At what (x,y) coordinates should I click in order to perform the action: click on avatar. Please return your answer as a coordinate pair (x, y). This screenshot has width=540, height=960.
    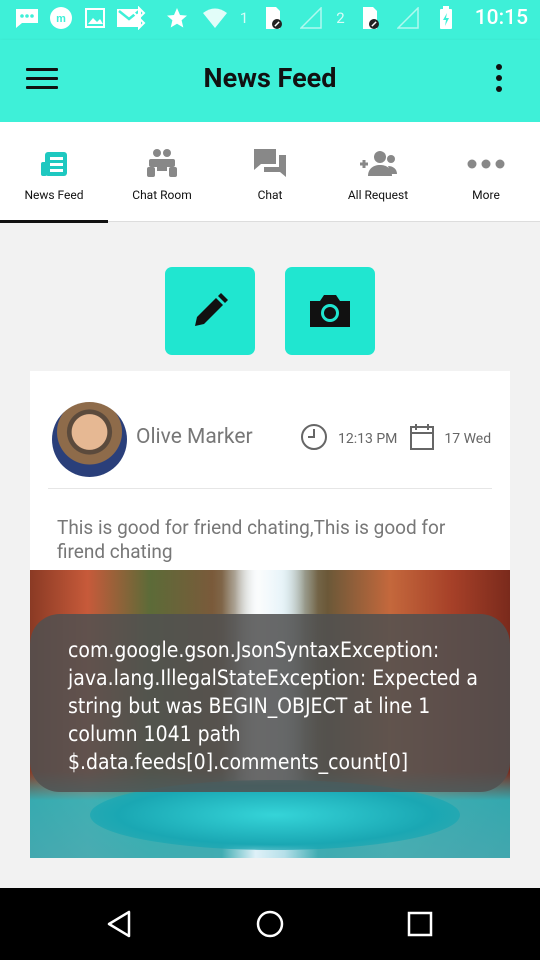
    Looking at the image, I should click on (89, 439).